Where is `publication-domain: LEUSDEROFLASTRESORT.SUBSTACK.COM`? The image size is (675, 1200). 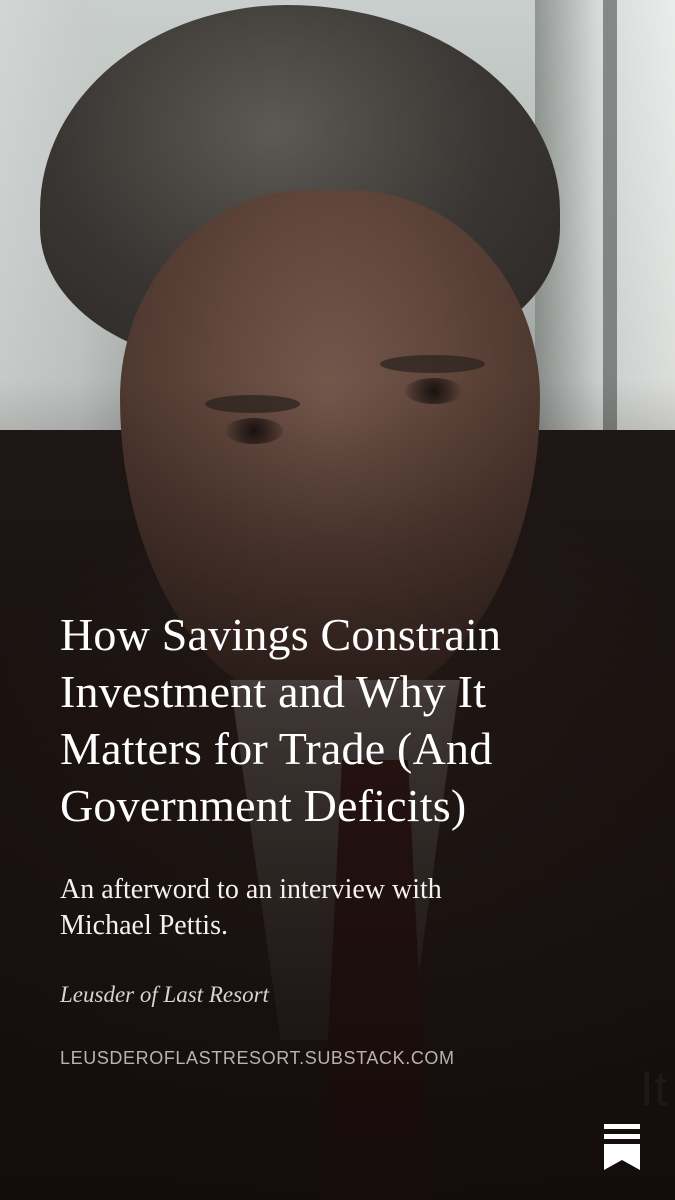 publication-domain: LEUSDEROFLASTRESORT.SUBSTACK.COM is located at coordinates (340, 1058).